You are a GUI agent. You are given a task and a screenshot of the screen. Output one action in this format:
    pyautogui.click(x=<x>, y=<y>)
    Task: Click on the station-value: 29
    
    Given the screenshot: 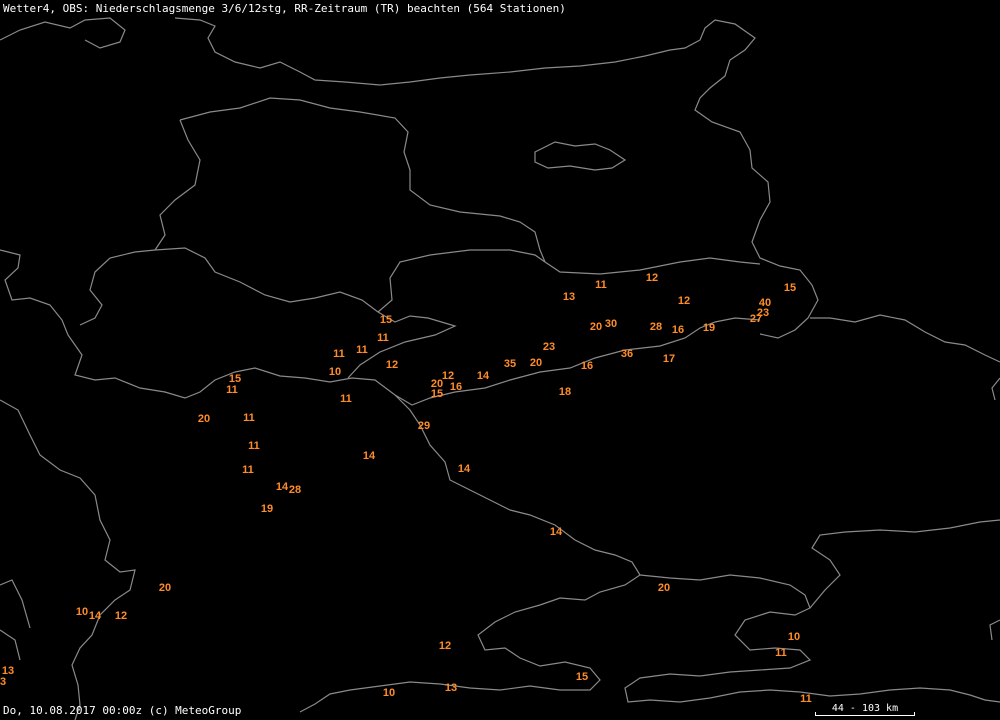 What is the action you would take?
    pyautogui.click(x=424, y=426)
    